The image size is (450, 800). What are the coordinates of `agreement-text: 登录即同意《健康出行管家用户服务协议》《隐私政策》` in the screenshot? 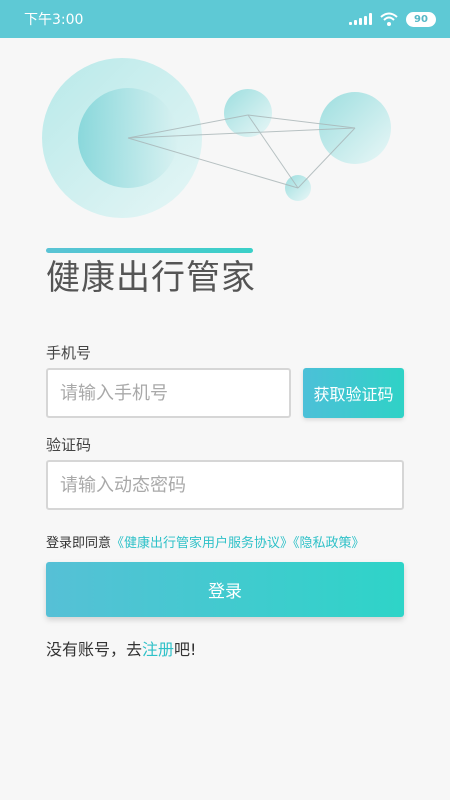 It's located at (205, 541).